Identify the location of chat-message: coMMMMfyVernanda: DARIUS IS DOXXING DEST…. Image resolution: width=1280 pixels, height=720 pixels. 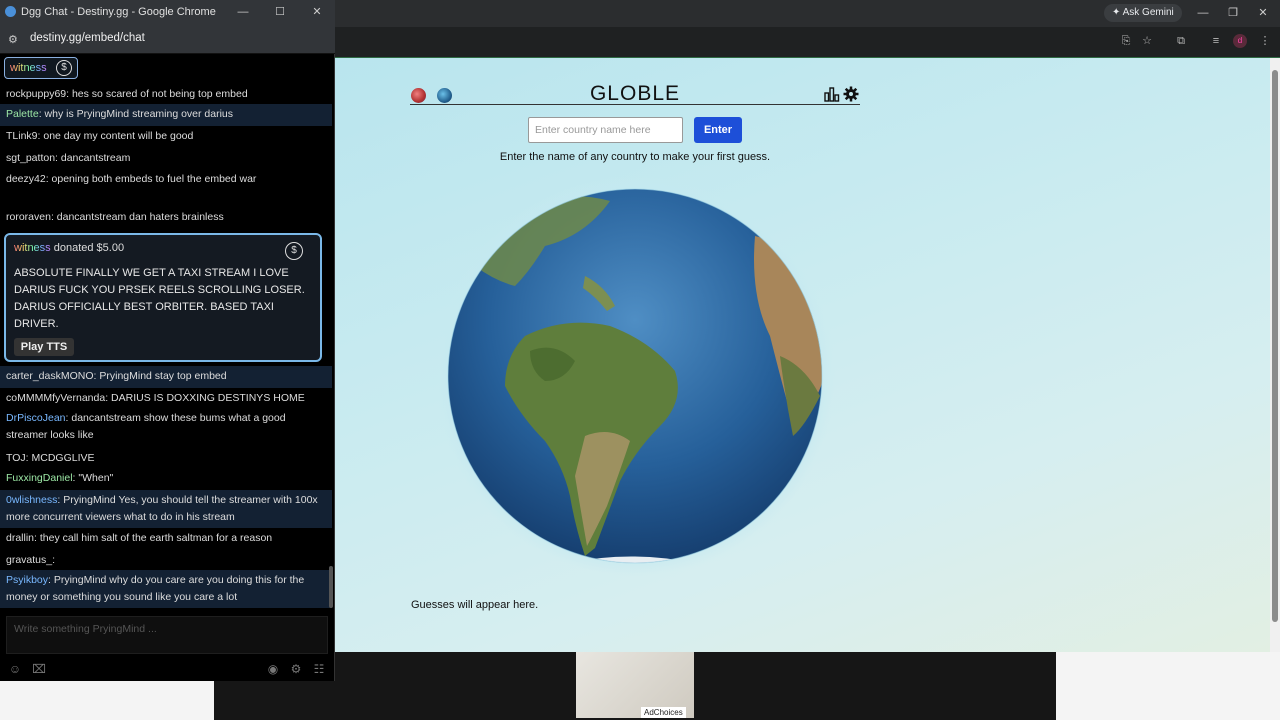
(166, 398).